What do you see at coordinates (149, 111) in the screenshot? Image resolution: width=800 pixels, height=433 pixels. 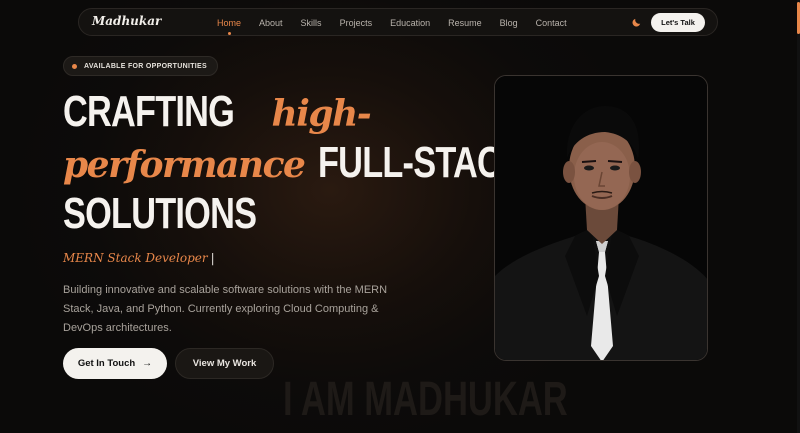 I see `headline-word-crafting: CRAFTING` at bounding box center [149, 111].